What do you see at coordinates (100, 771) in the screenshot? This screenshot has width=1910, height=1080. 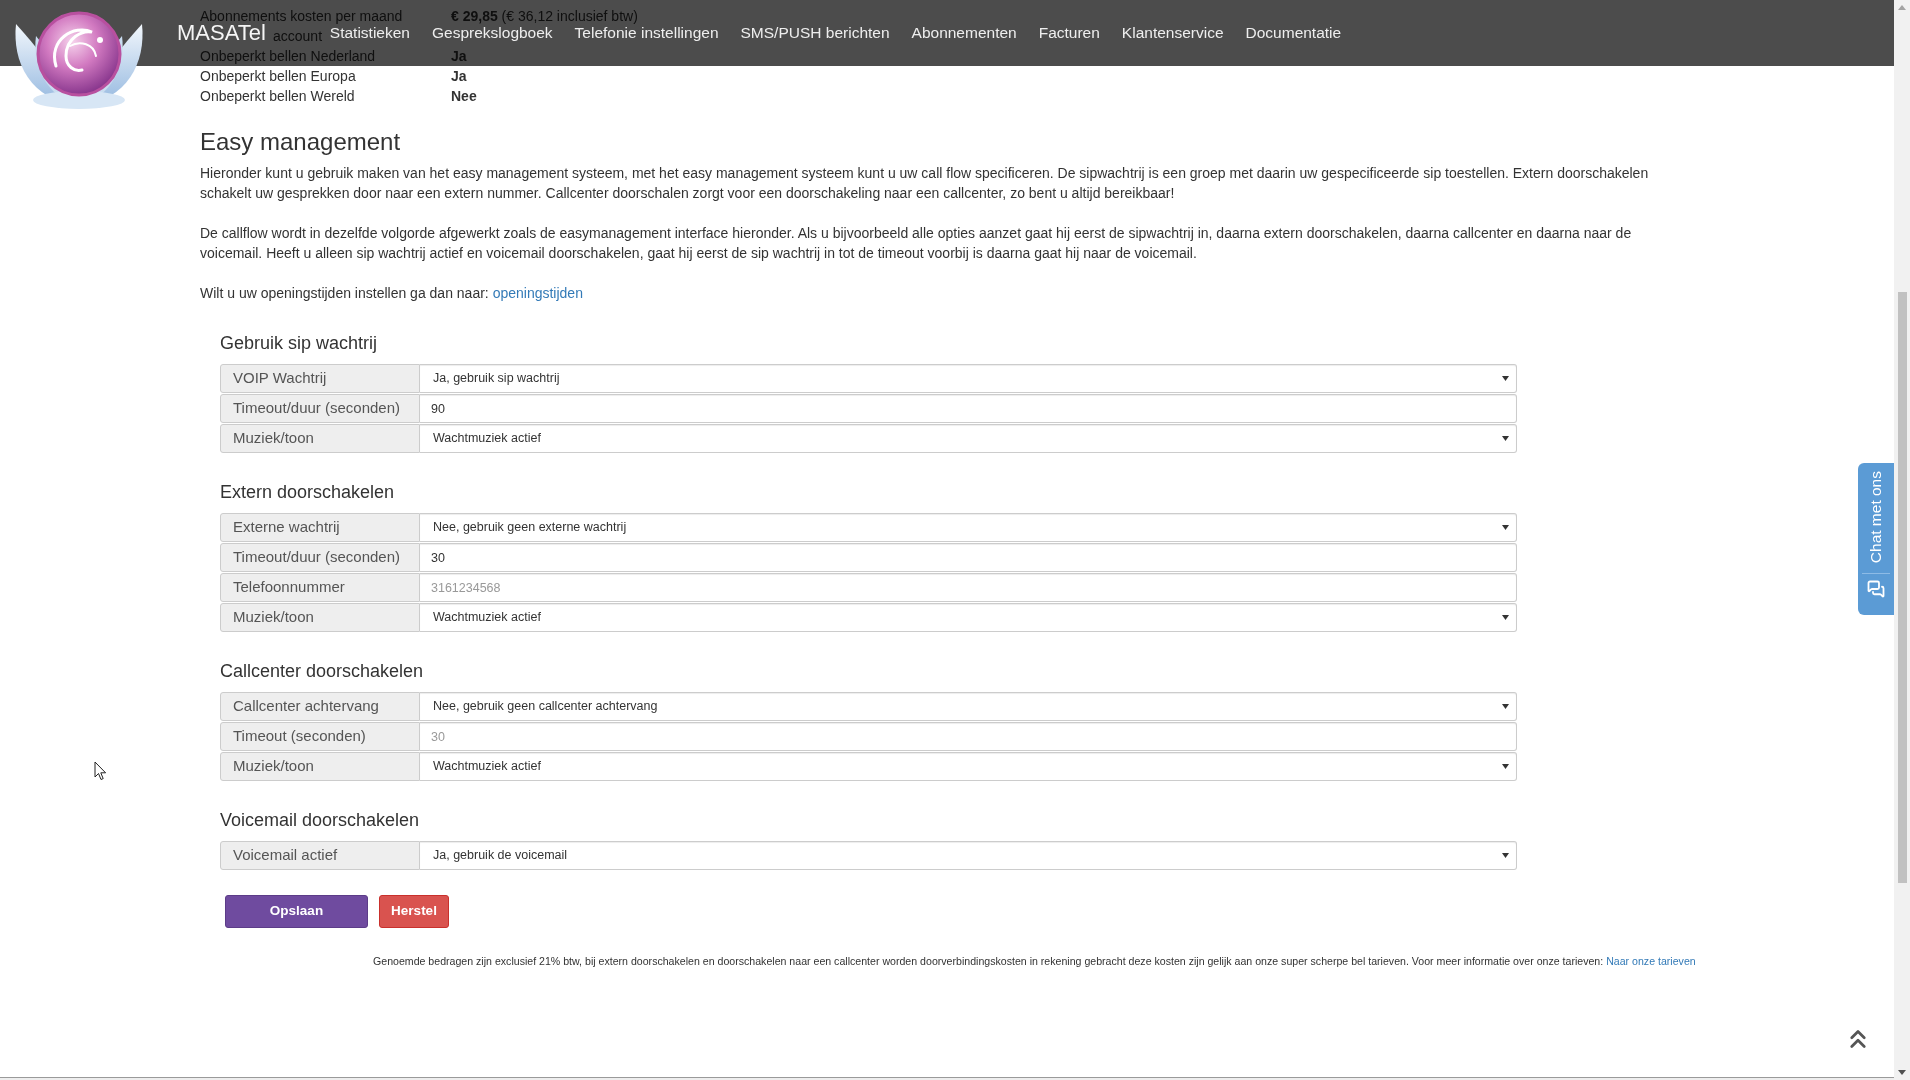 I see `cursor-icon` at bounding box center [100, 771].